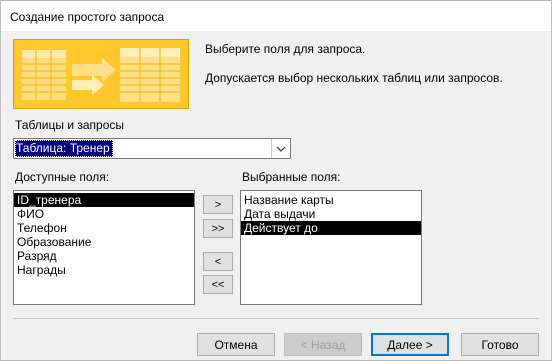 This screenshot has height=361, width=552. I want to click on selected-fields-label: Выбранные поля:, so click(291, 177).